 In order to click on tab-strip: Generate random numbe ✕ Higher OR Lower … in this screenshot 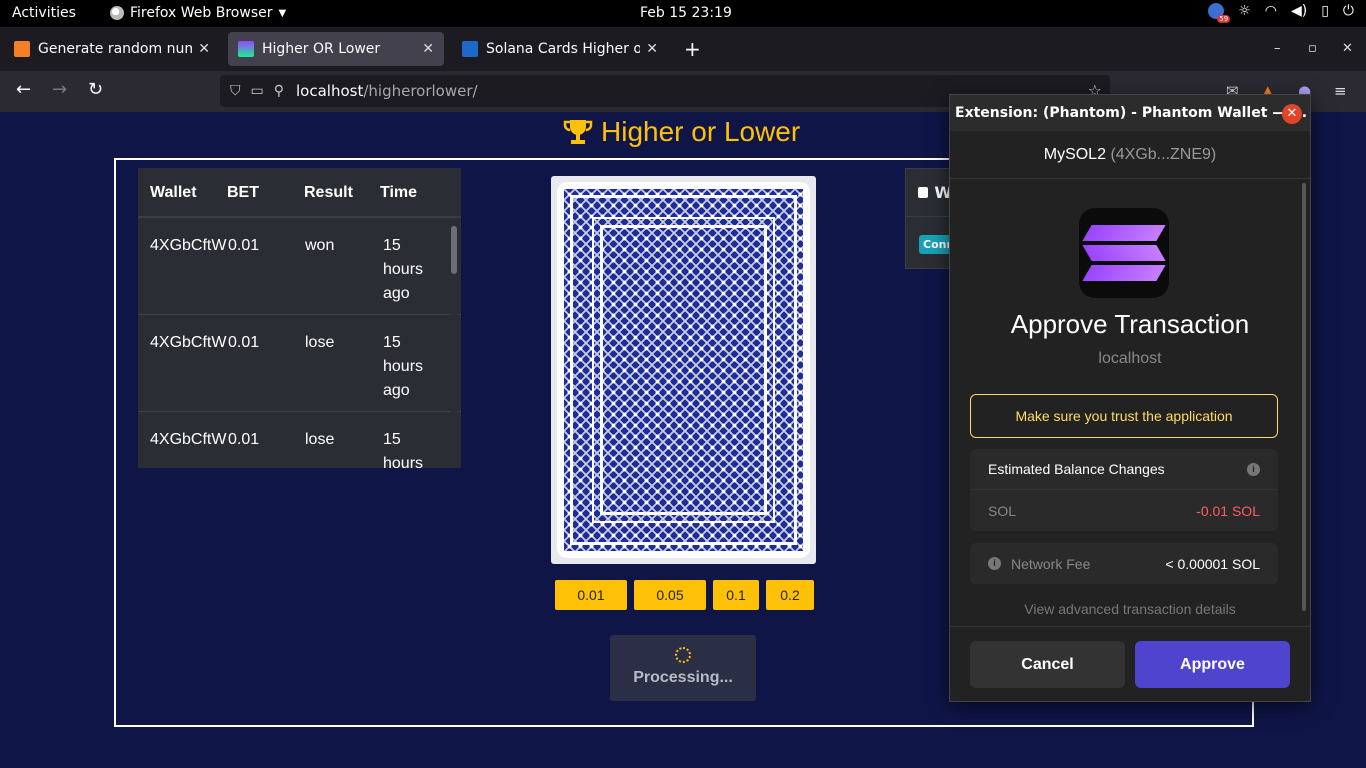, I will do `click(683, 49)`.